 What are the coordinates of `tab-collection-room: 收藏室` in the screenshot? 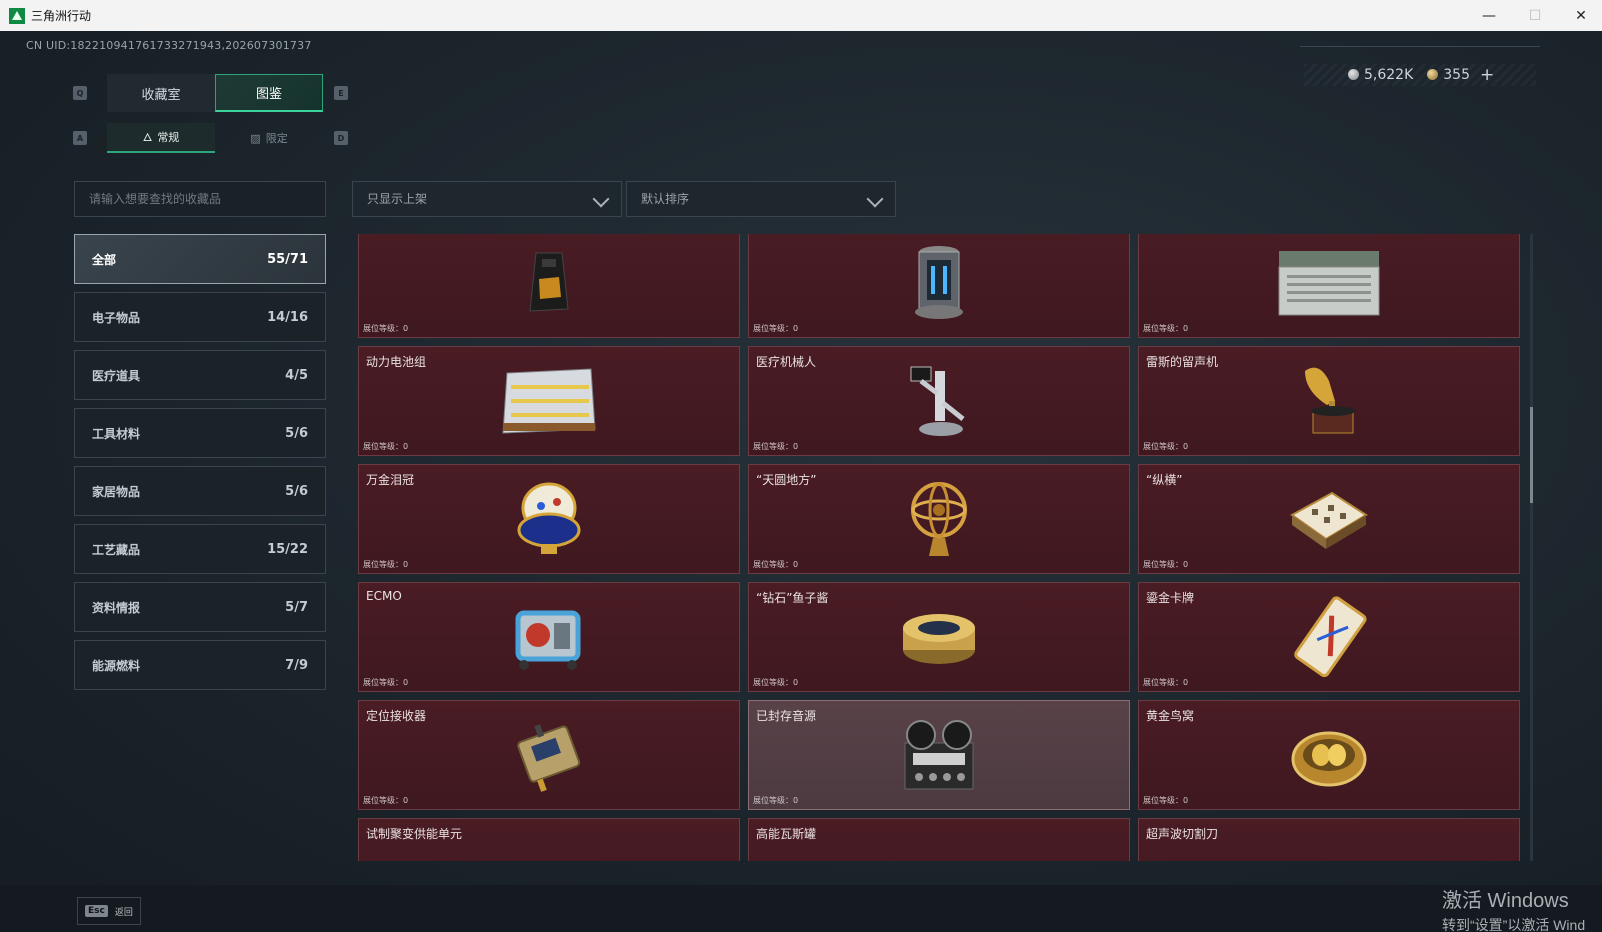 It's located at (161, 93).